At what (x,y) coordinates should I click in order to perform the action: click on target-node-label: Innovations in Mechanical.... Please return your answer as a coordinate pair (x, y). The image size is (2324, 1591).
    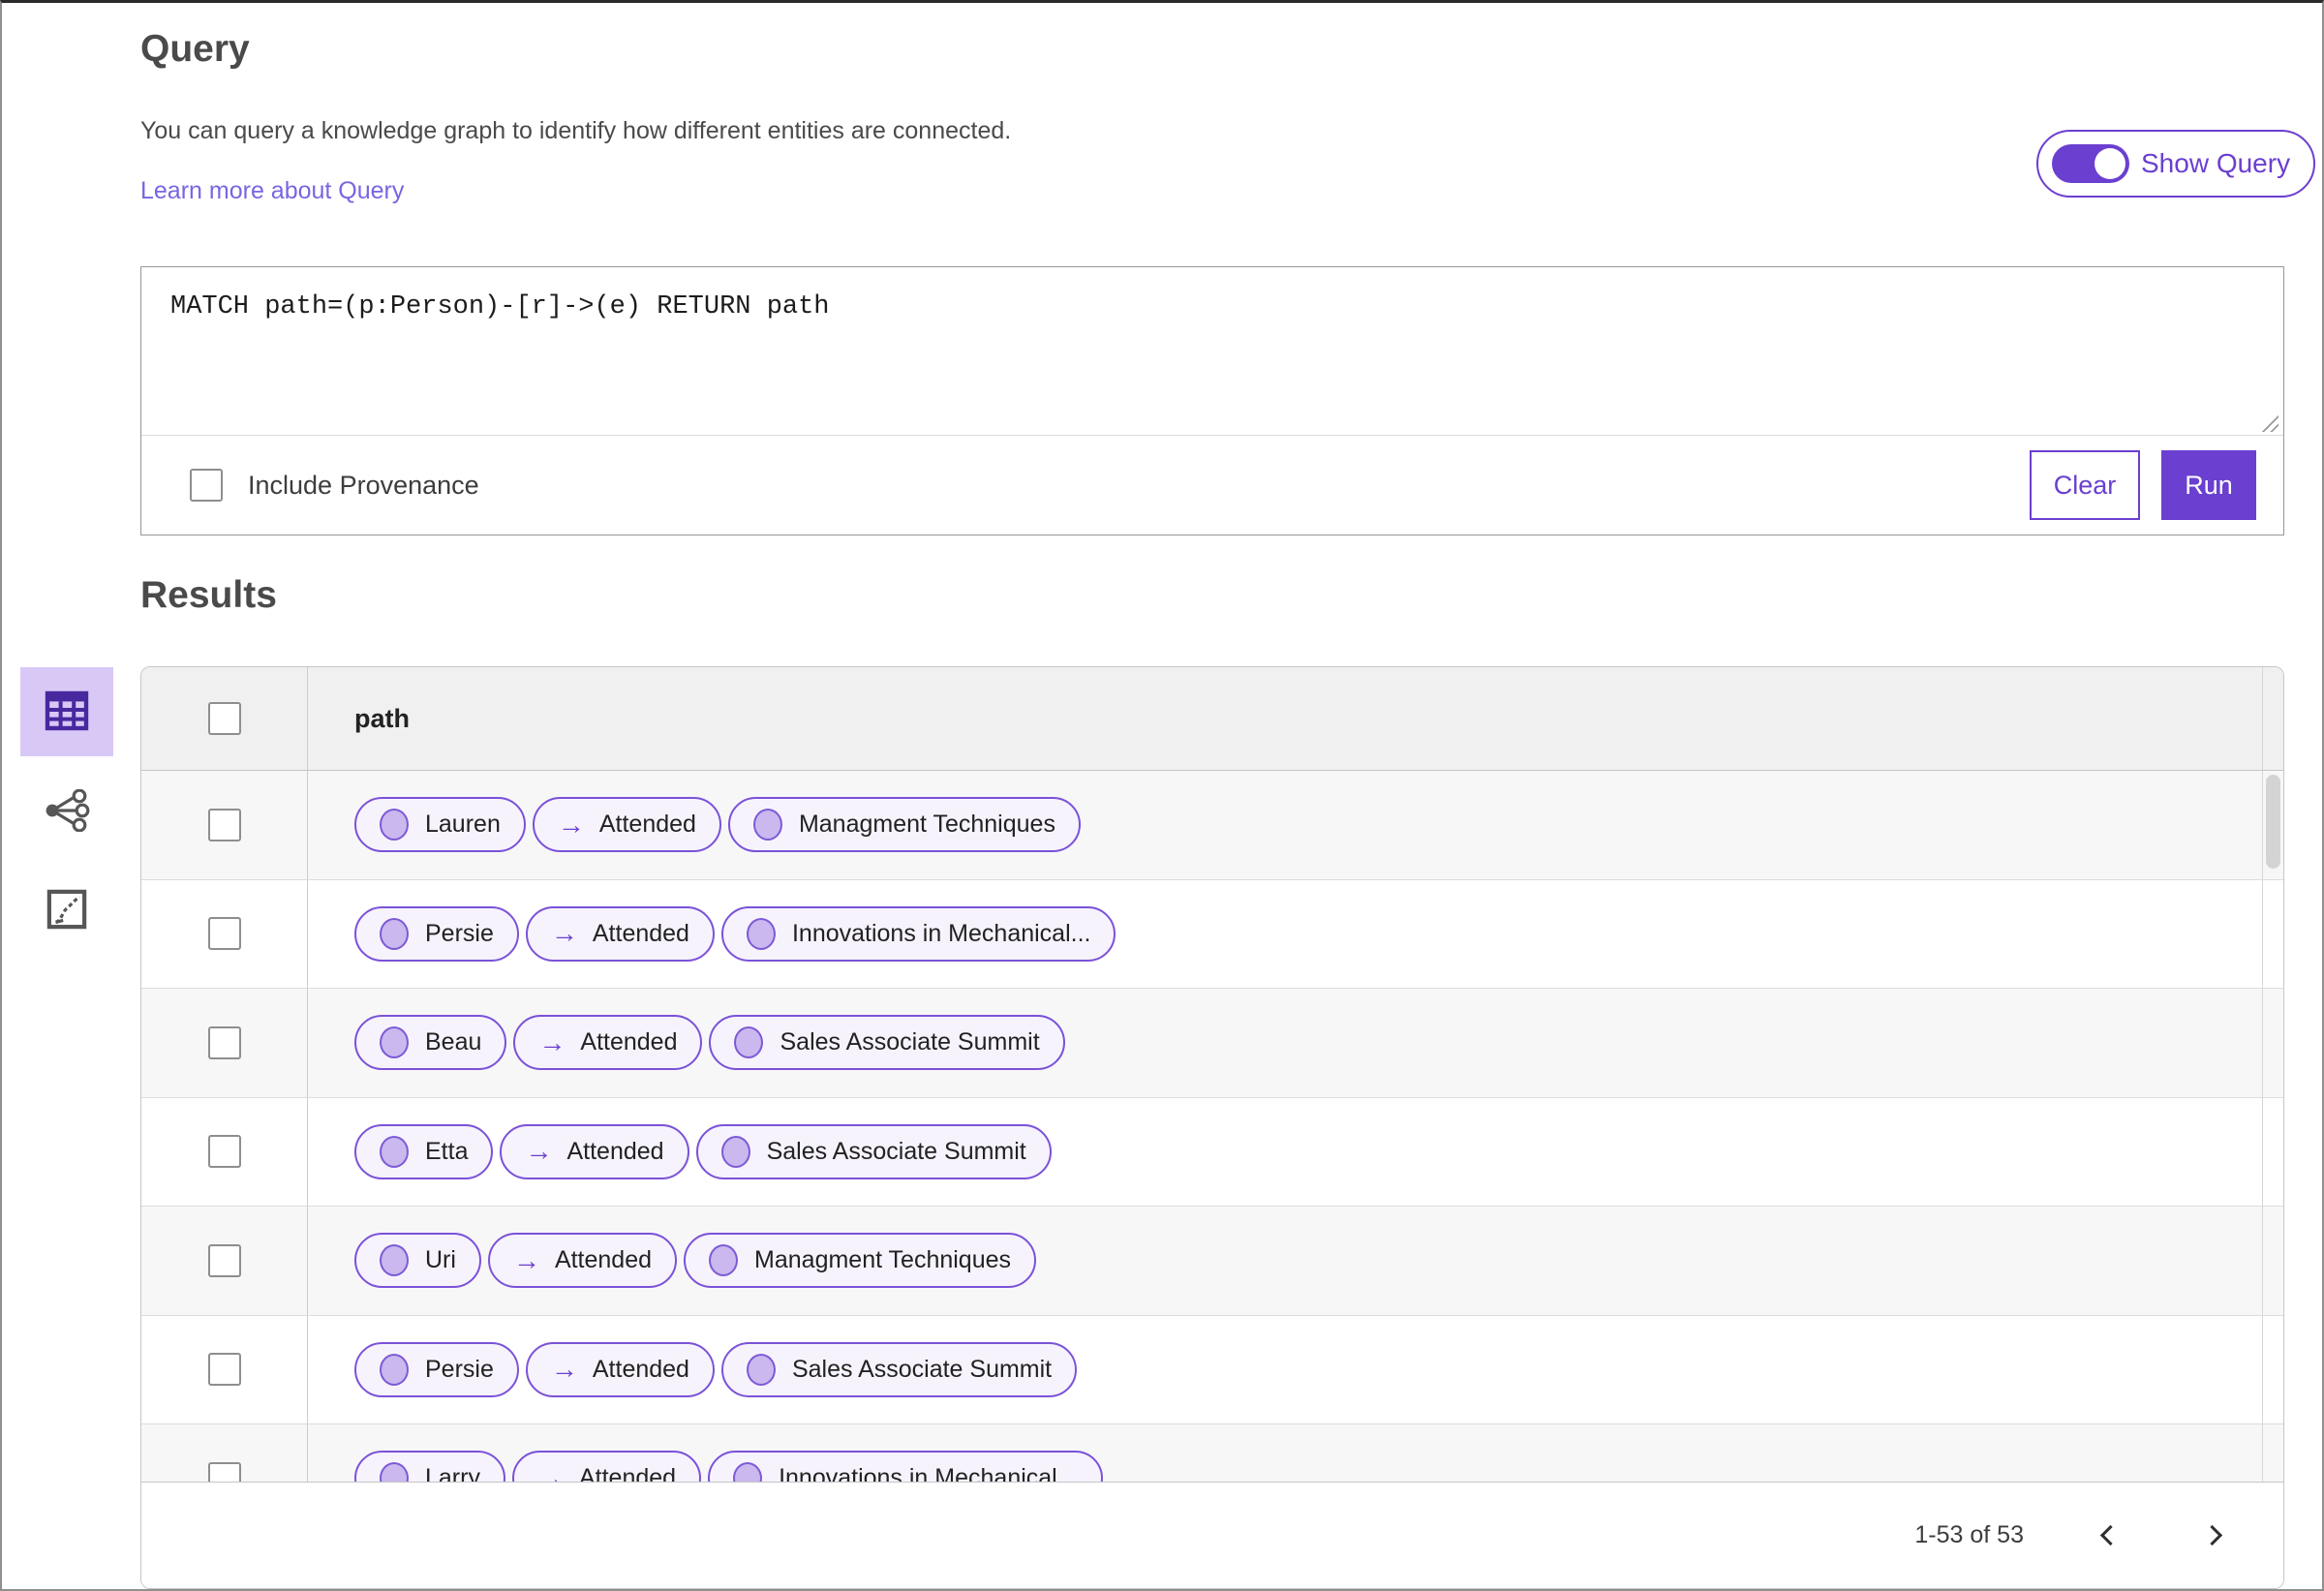
    Looking at the image, I should click on (941, 933).